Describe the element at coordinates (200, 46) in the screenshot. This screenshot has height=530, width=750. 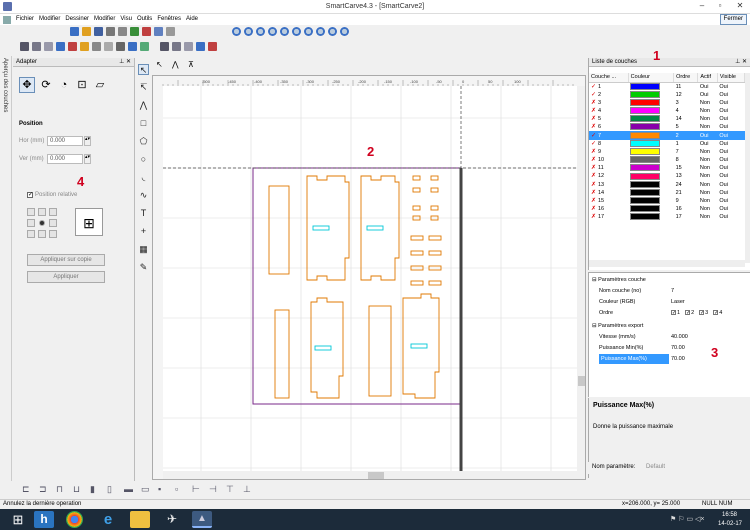
I see `arrange-tool-14-icon` at that location.